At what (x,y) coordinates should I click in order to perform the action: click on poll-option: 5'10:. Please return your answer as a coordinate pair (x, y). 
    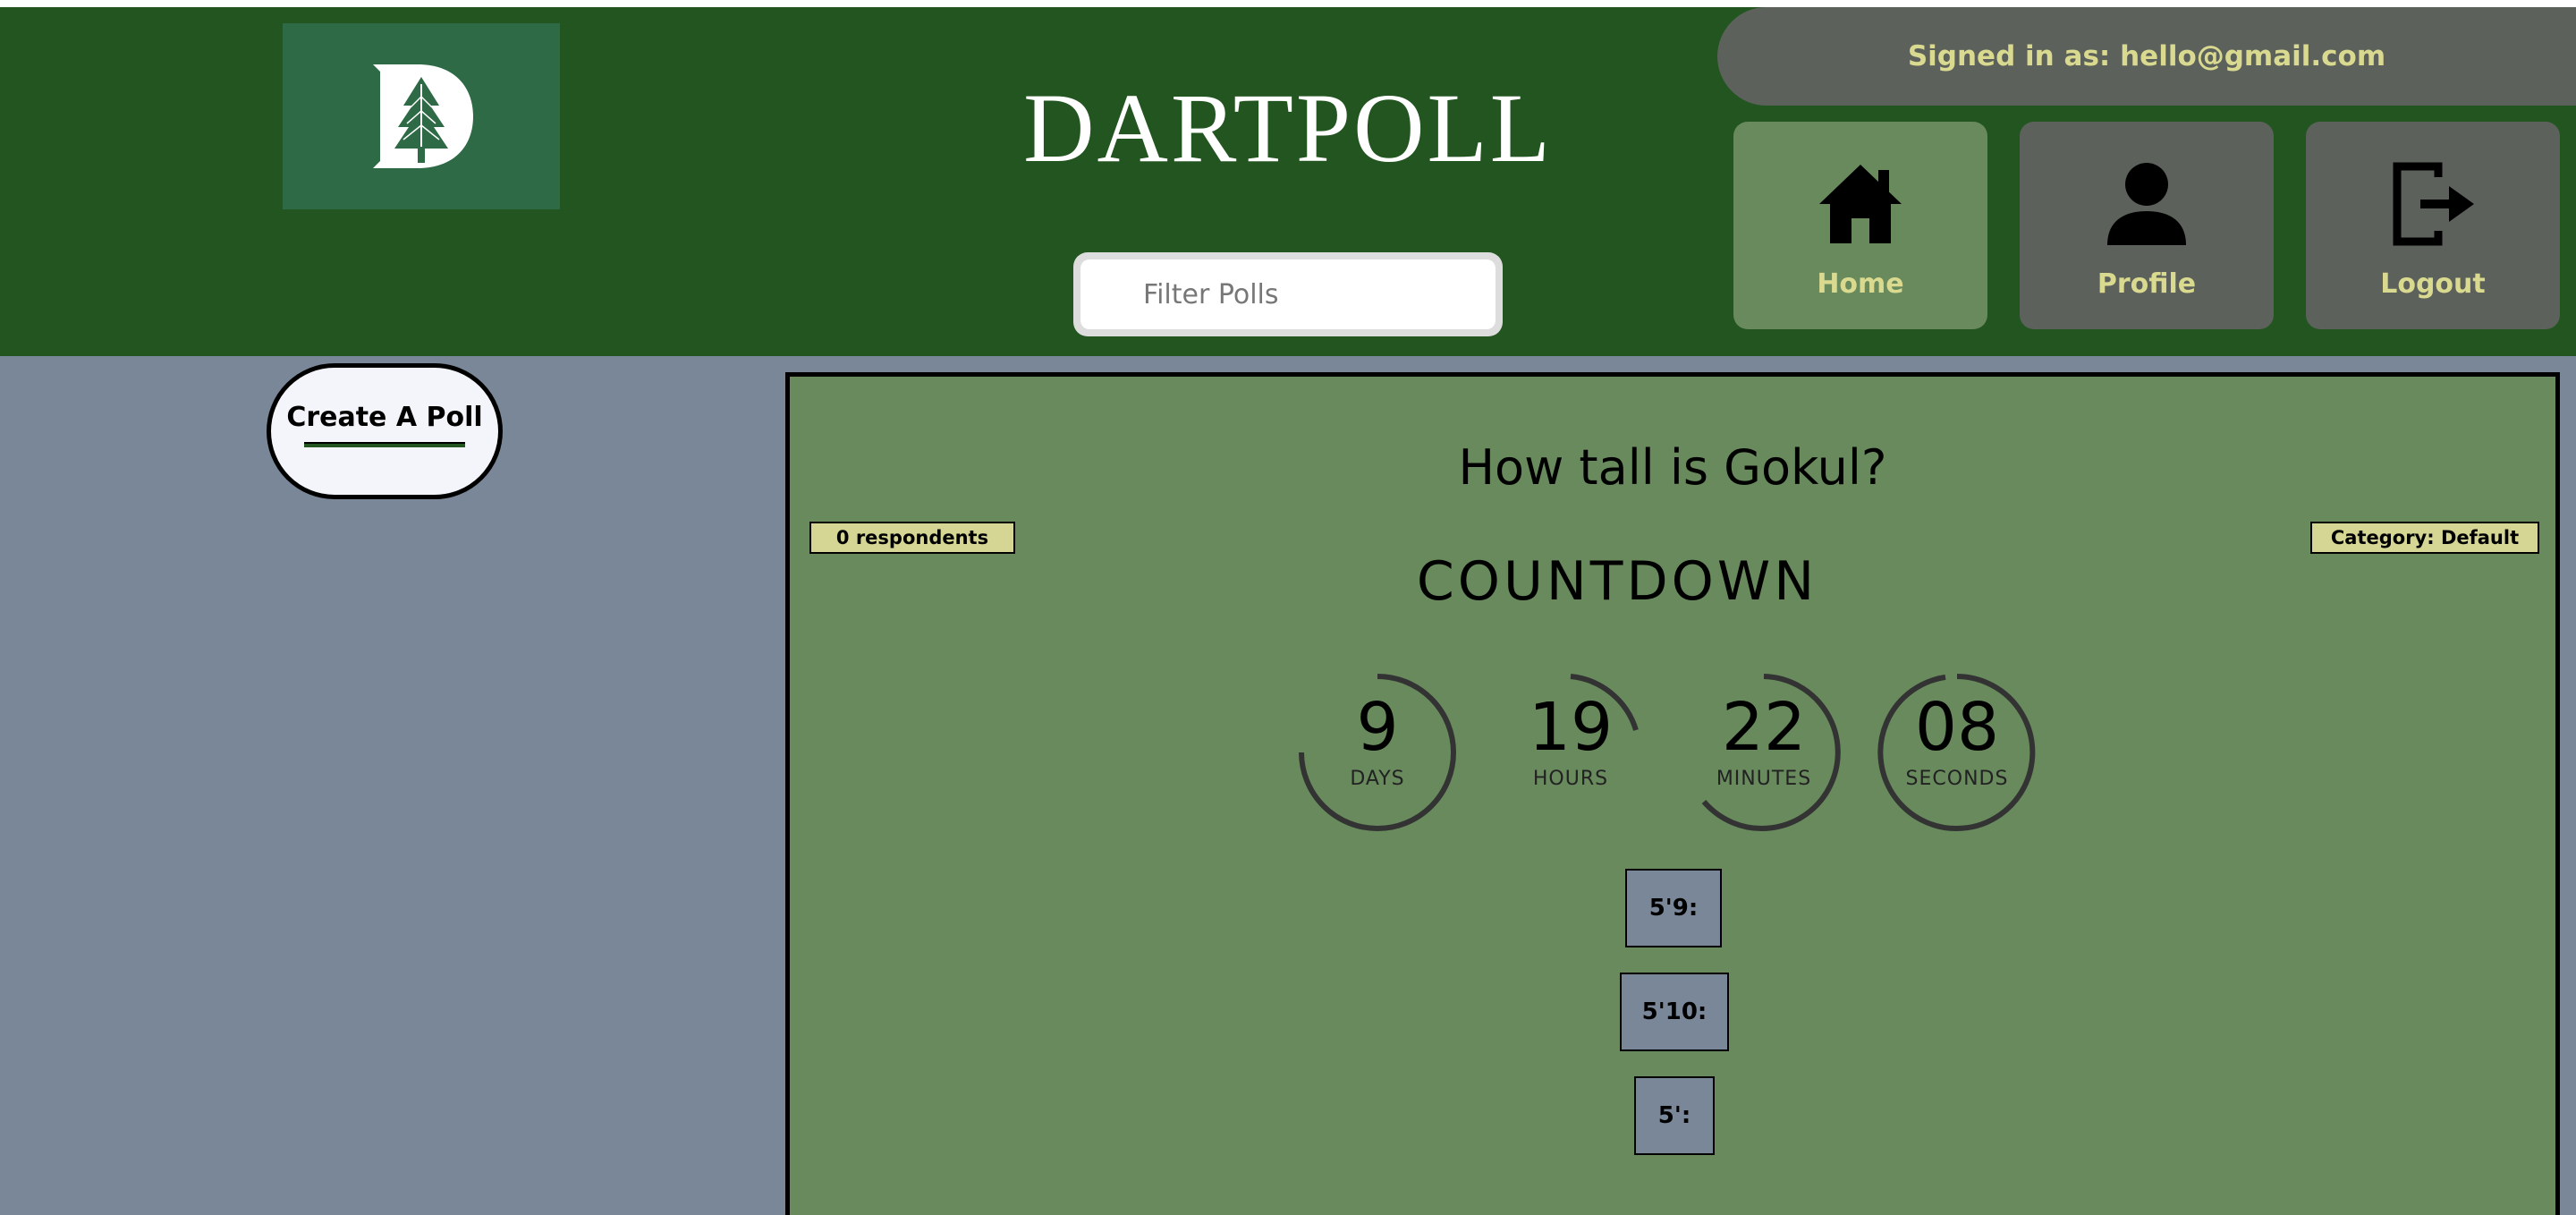
    Looking at the image, I should click on (1674, 1012).